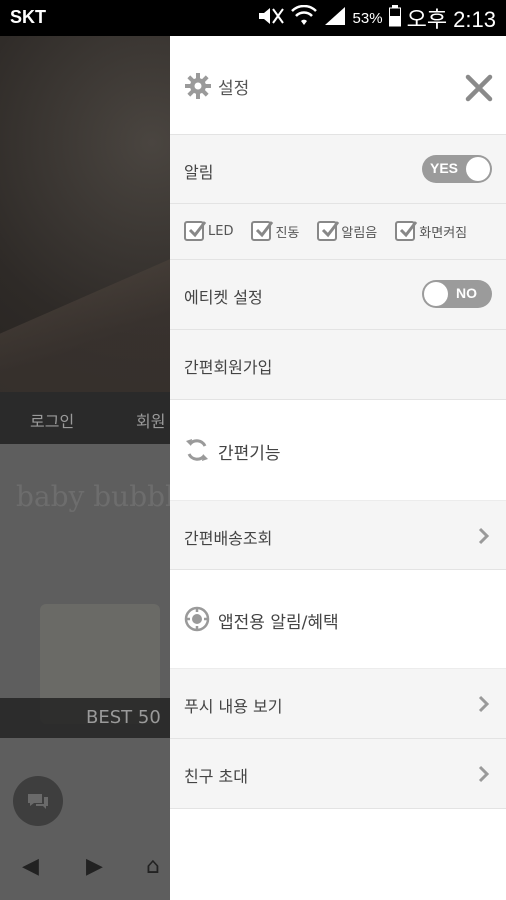  I want to click on chat-button, so click(38, 801).